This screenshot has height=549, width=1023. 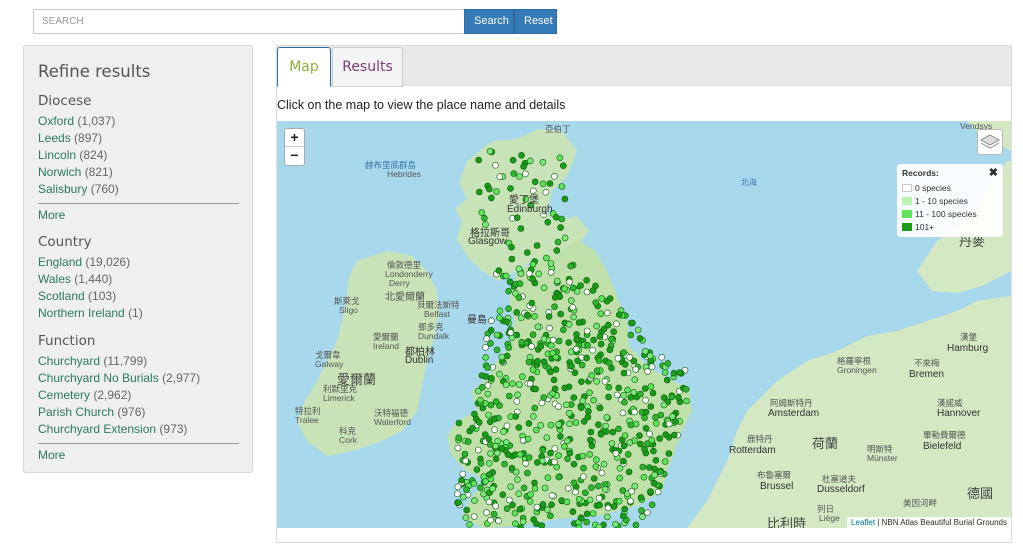 I want to click on facet-link-salisbury: Salisbury, so click(x=62, y=189).